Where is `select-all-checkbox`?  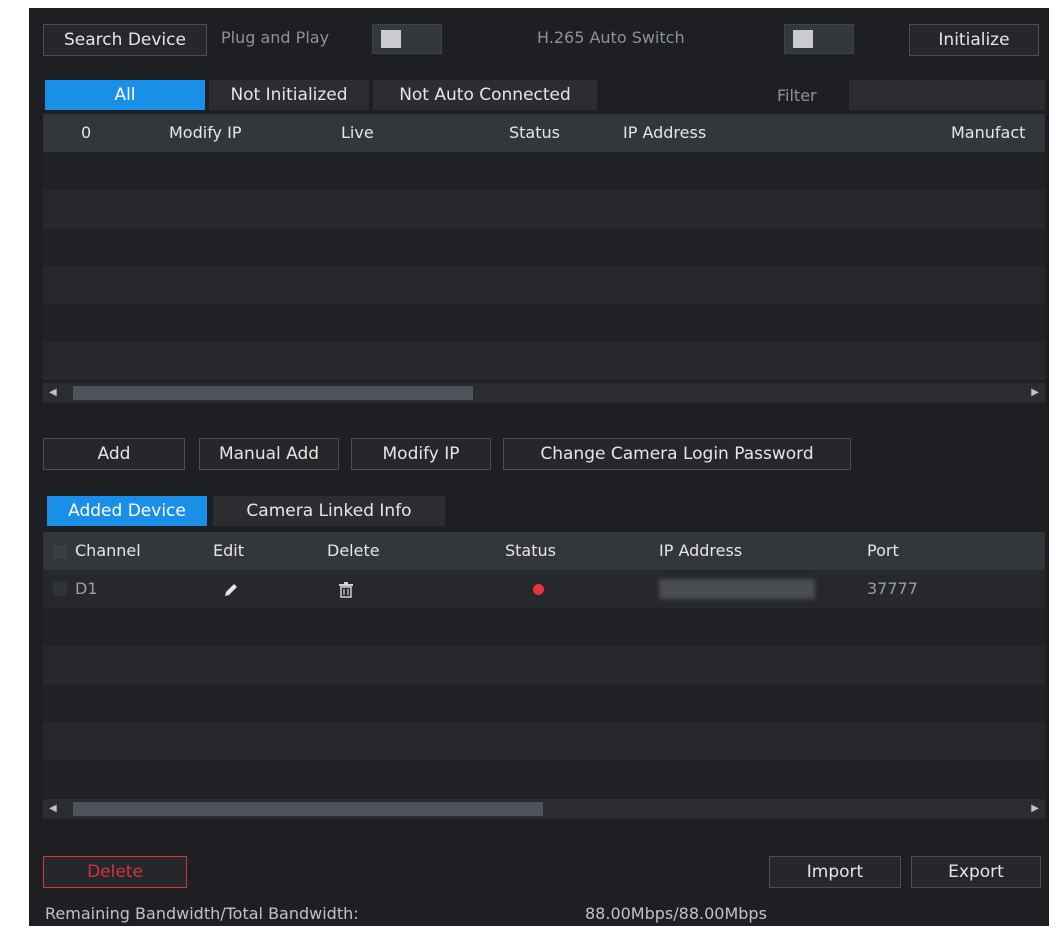 select-all-checkbox is located at coordinates (60, 552).